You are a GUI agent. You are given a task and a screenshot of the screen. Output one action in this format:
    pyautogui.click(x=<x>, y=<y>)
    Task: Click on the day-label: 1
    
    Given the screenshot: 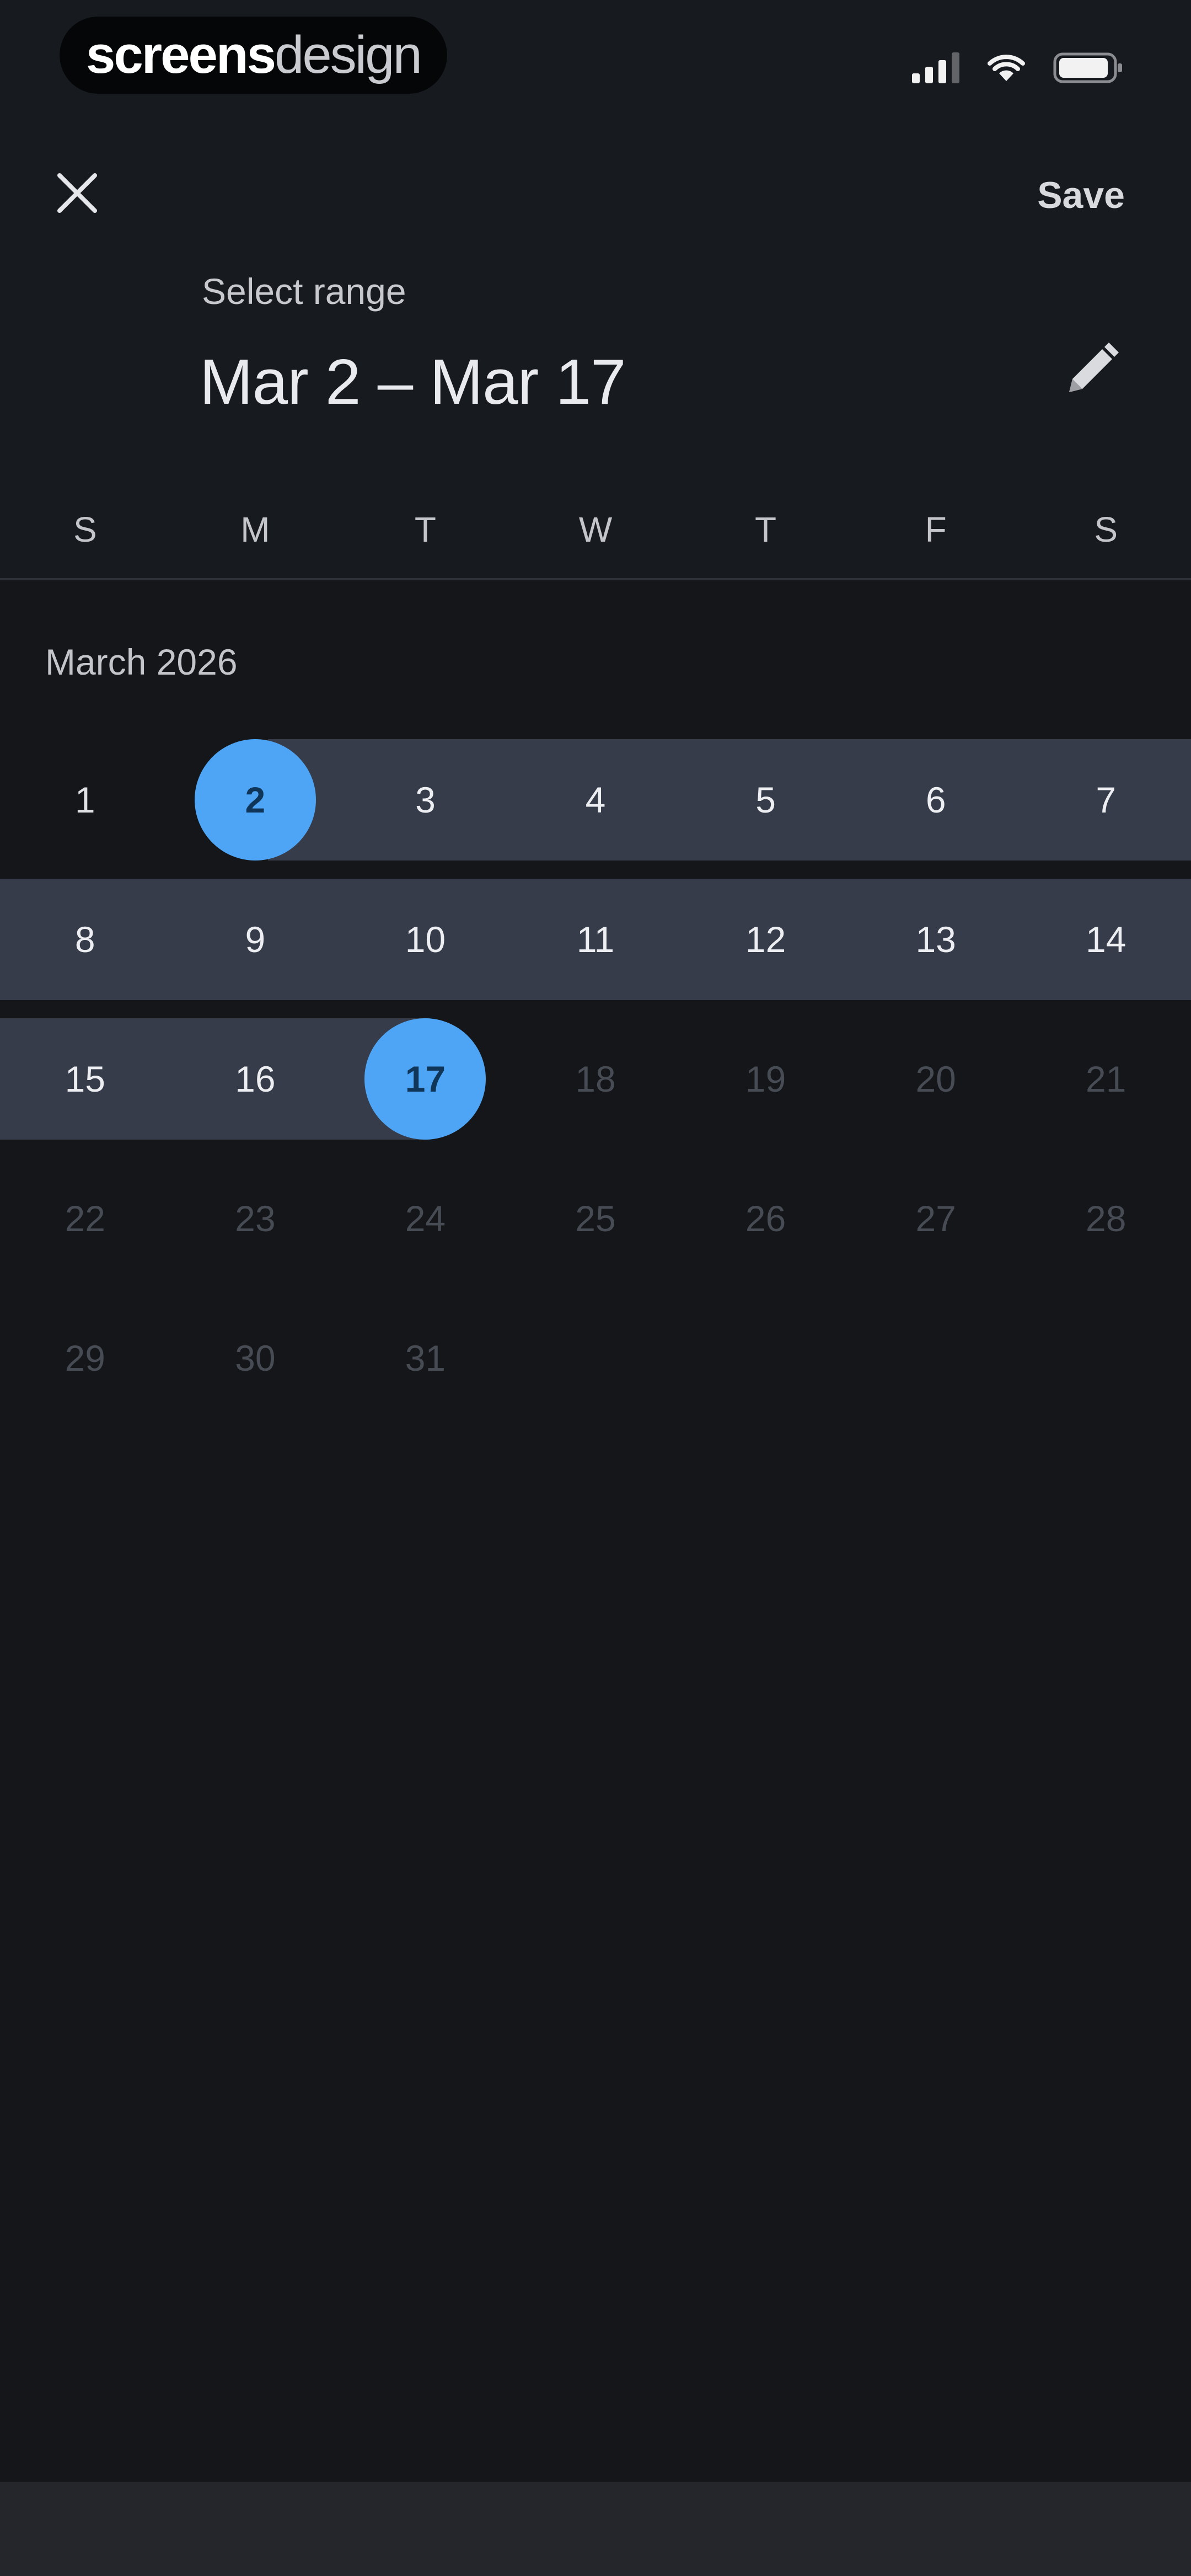 What is the action you would take?
    pyautogui.click(x=84, y=799)
    